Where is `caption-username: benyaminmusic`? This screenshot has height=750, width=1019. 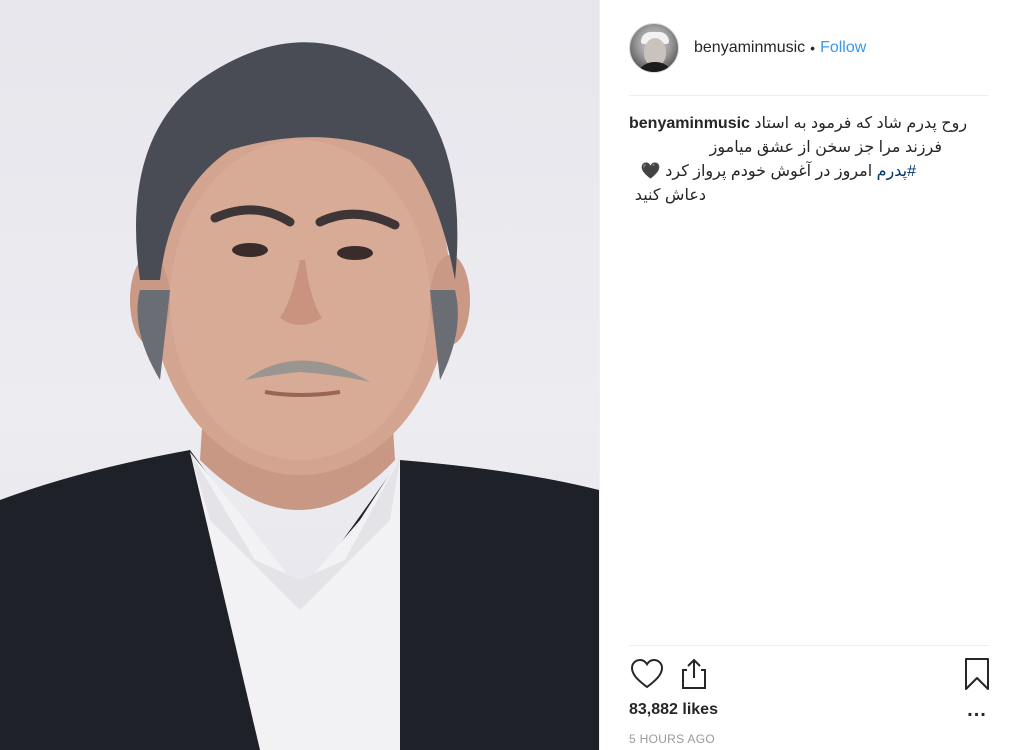 caption-username: benyaminmusic is located at coordinates (689, 123).